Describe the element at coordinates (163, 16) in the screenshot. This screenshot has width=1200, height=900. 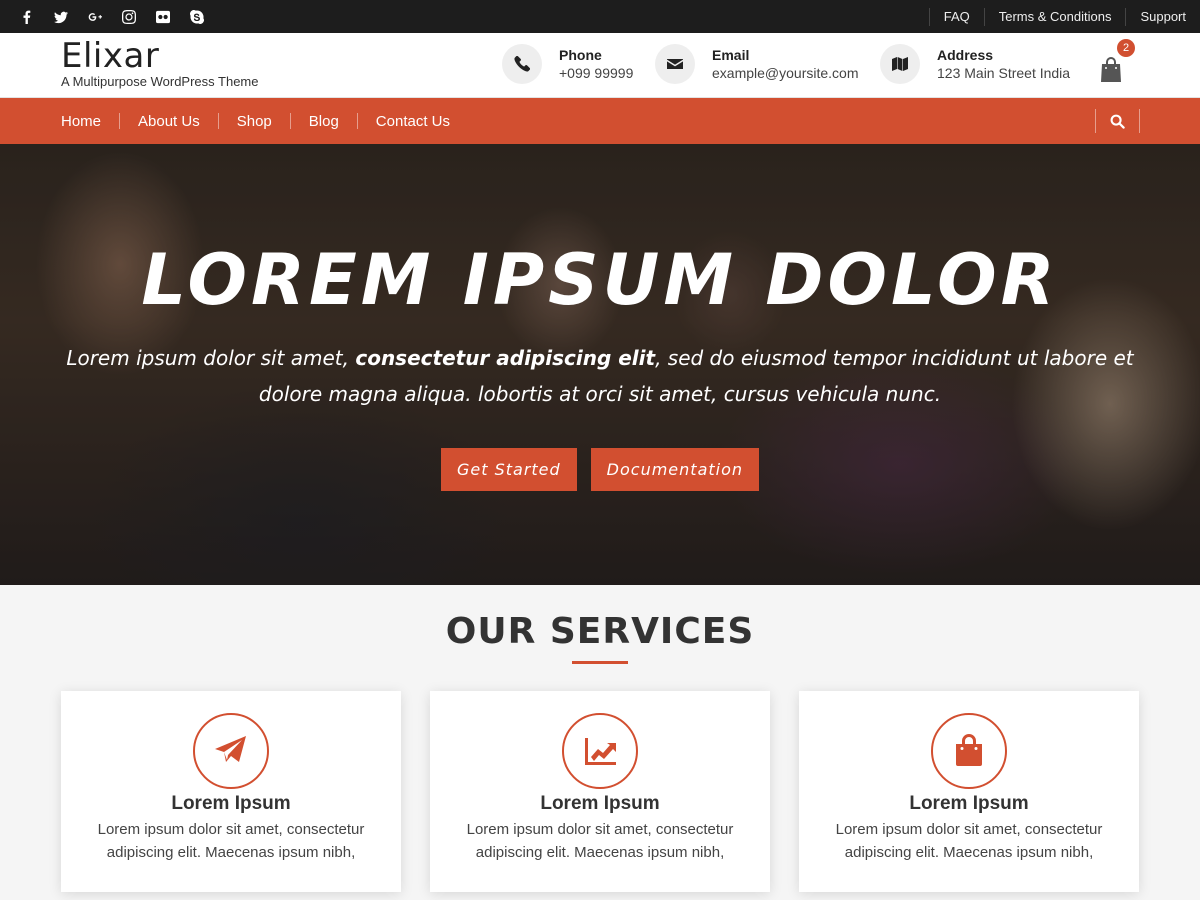
I see `flickr-icon` at that location.